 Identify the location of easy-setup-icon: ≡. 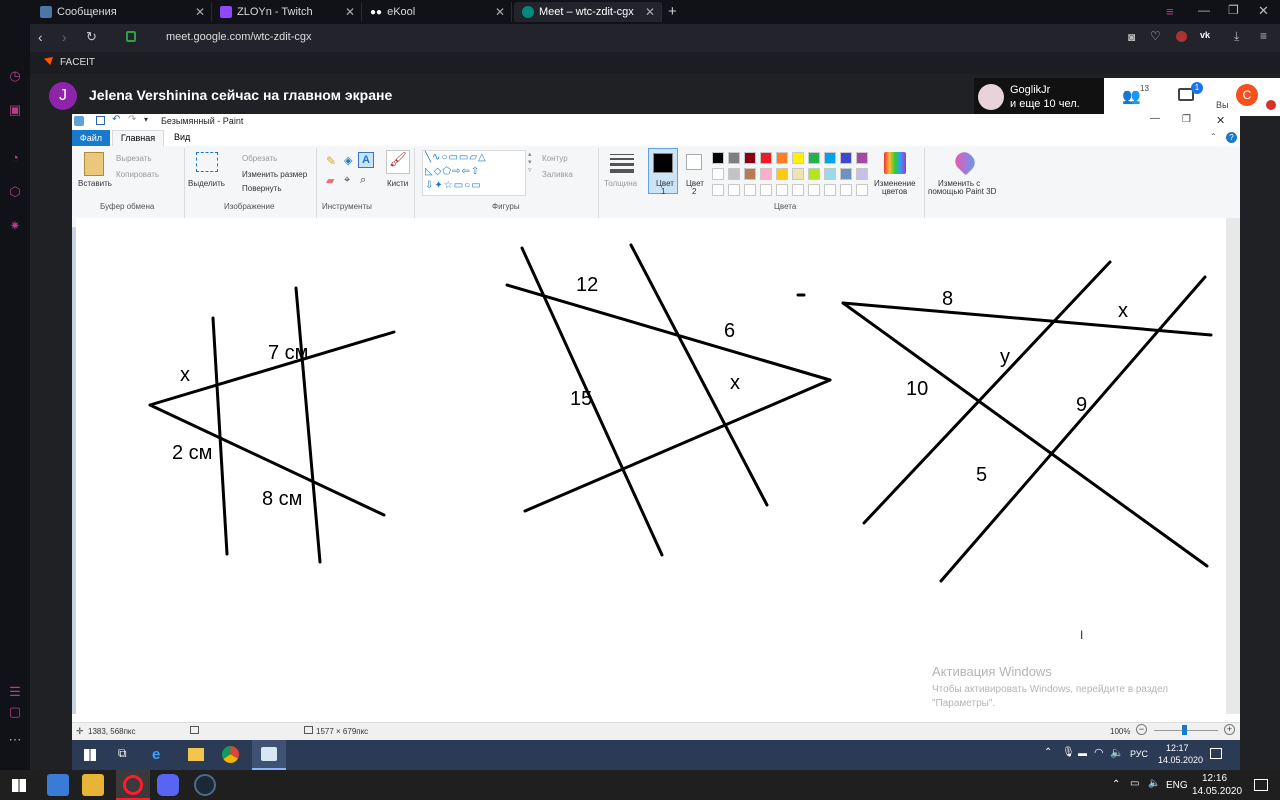
(1263, 36).